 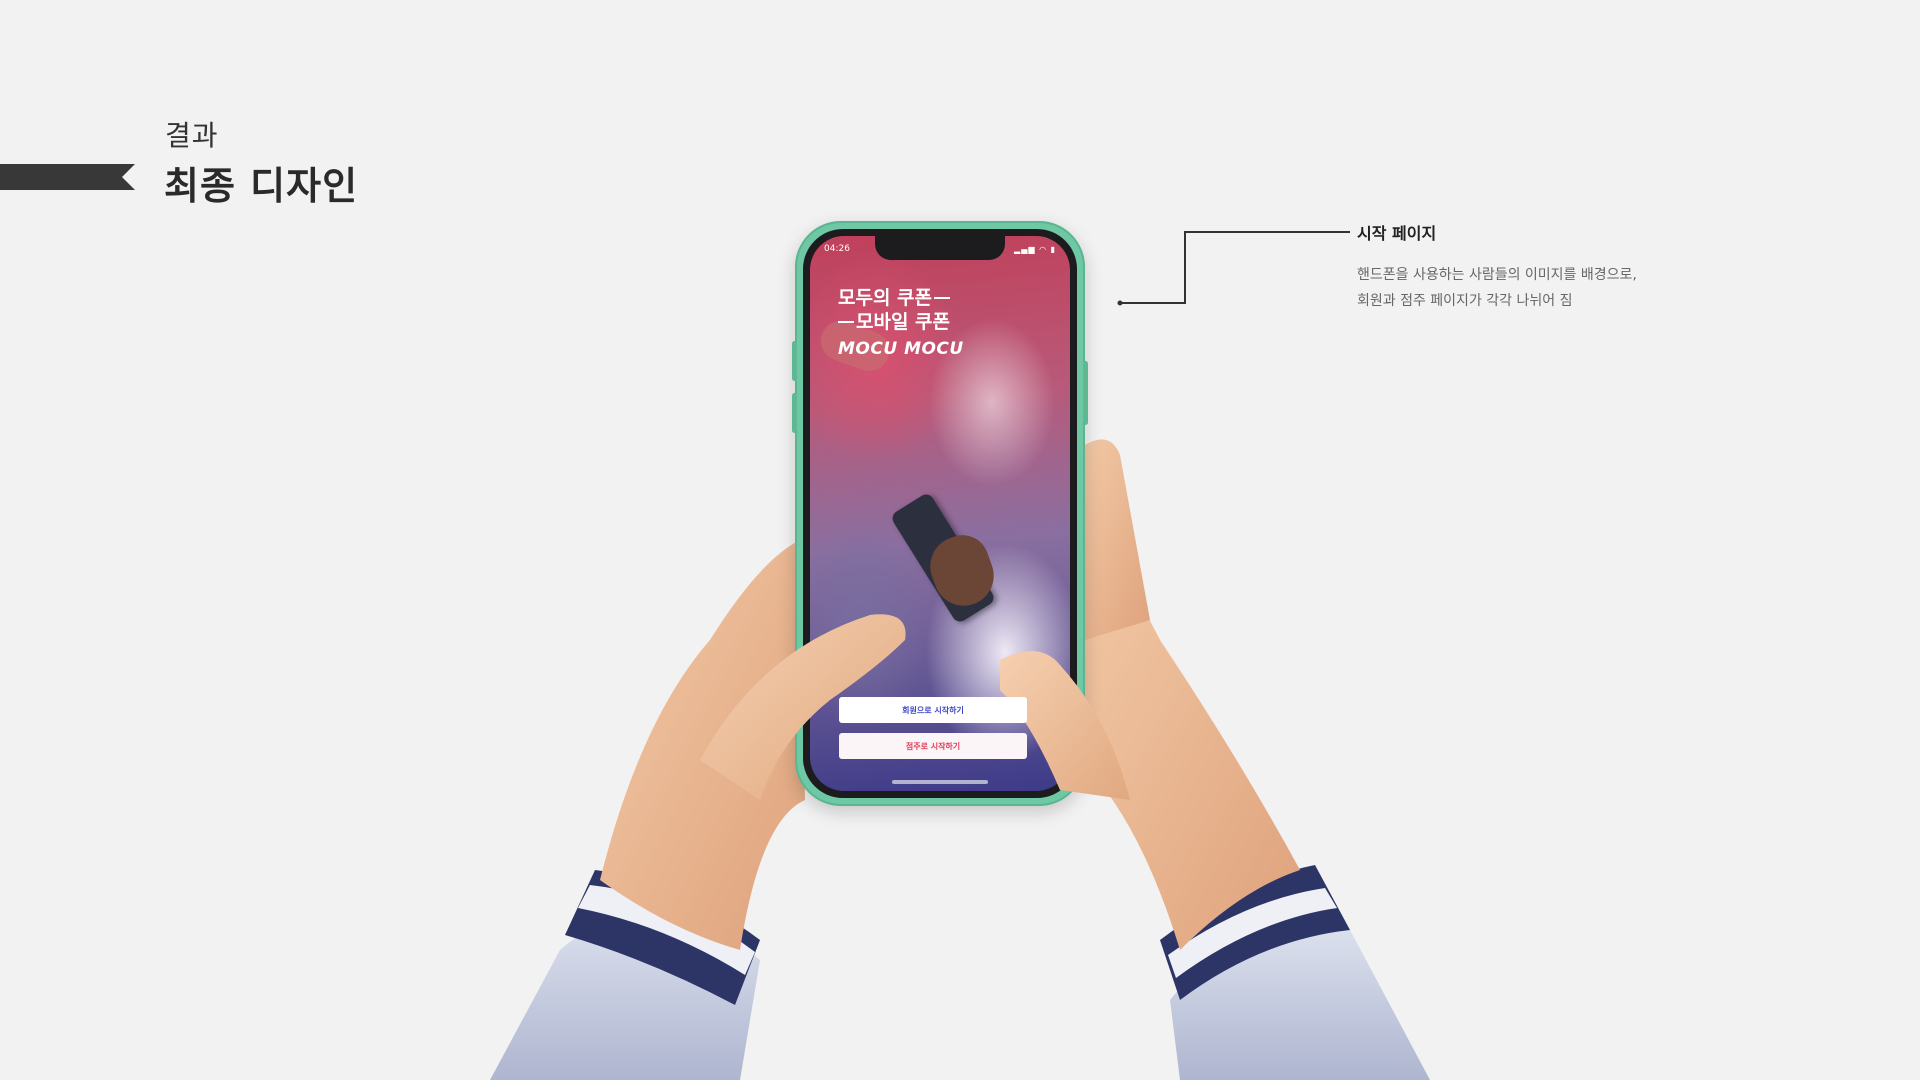 I want to click on wifi-icon: ◠, so click(x=1043, y=249).